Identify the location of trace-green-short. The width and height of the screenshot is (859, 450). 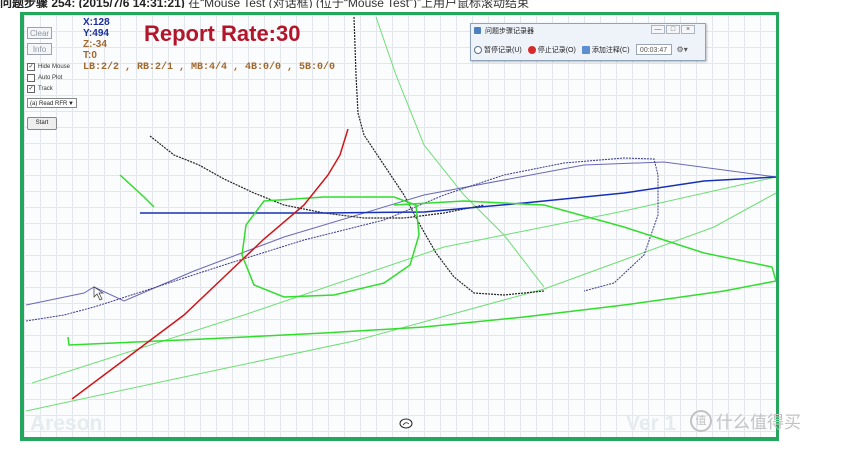
(137, 191).